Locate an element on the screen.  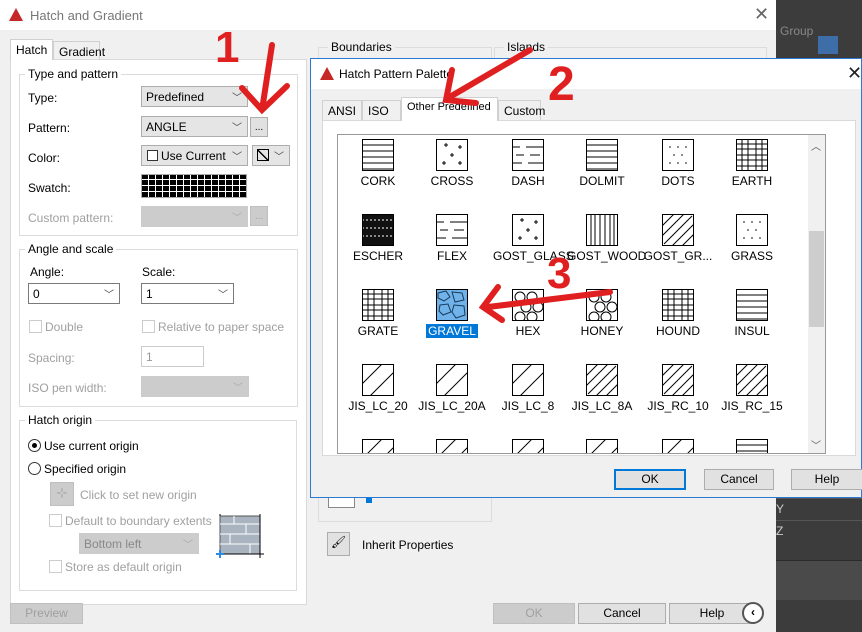
annotation-step-1: 1 is located at coordinates (227, 47).